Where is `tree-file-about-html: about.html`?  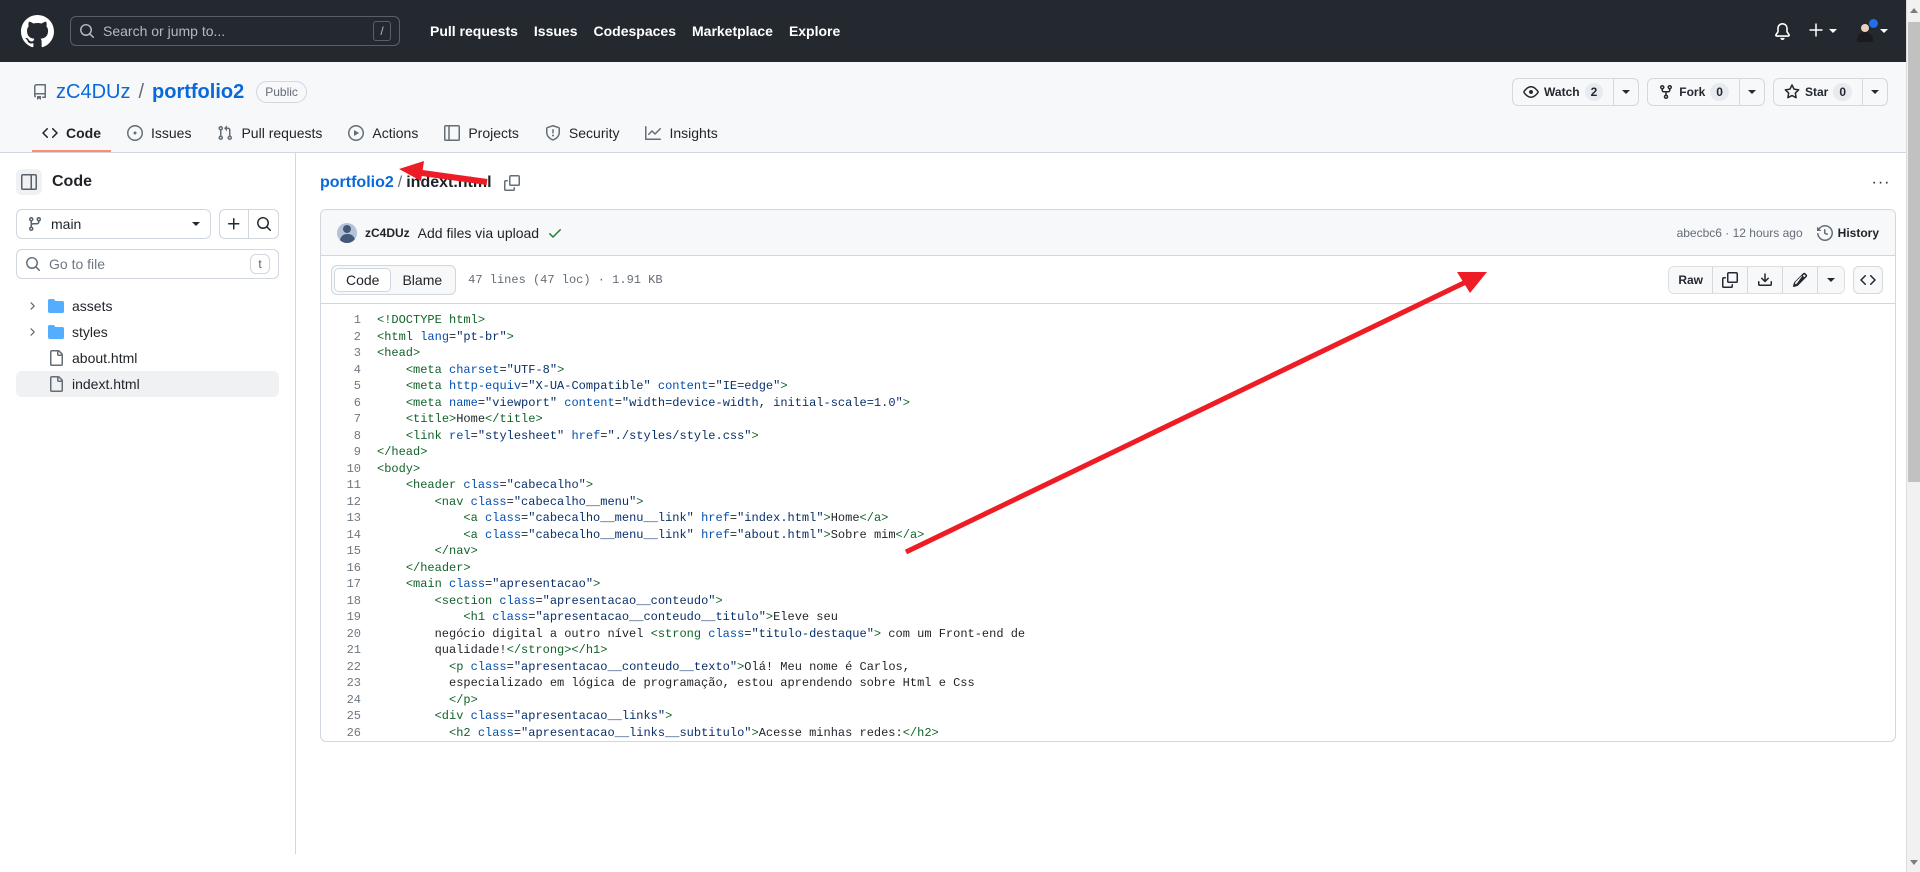 tree-file-about-html: about.html is located at coordinates (147, 358).